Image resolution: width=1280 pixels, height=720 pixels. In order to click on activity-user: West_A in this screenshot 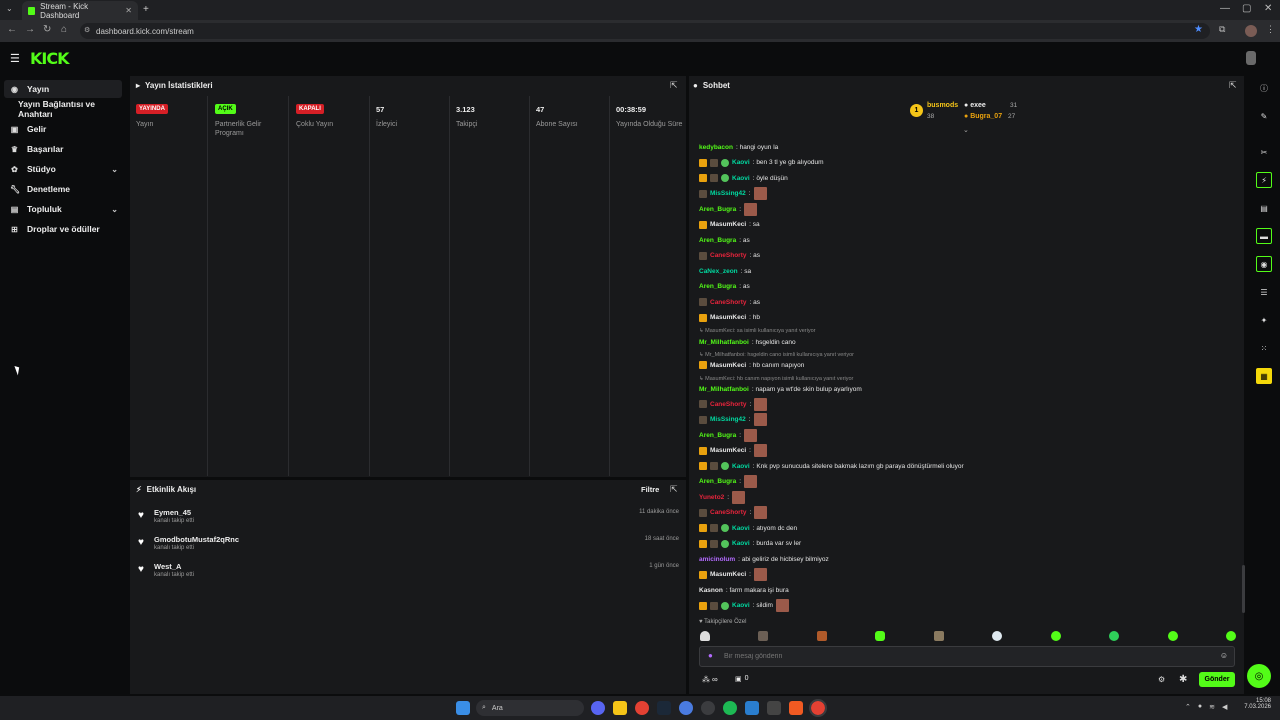, I will do `click(167, 566)`.